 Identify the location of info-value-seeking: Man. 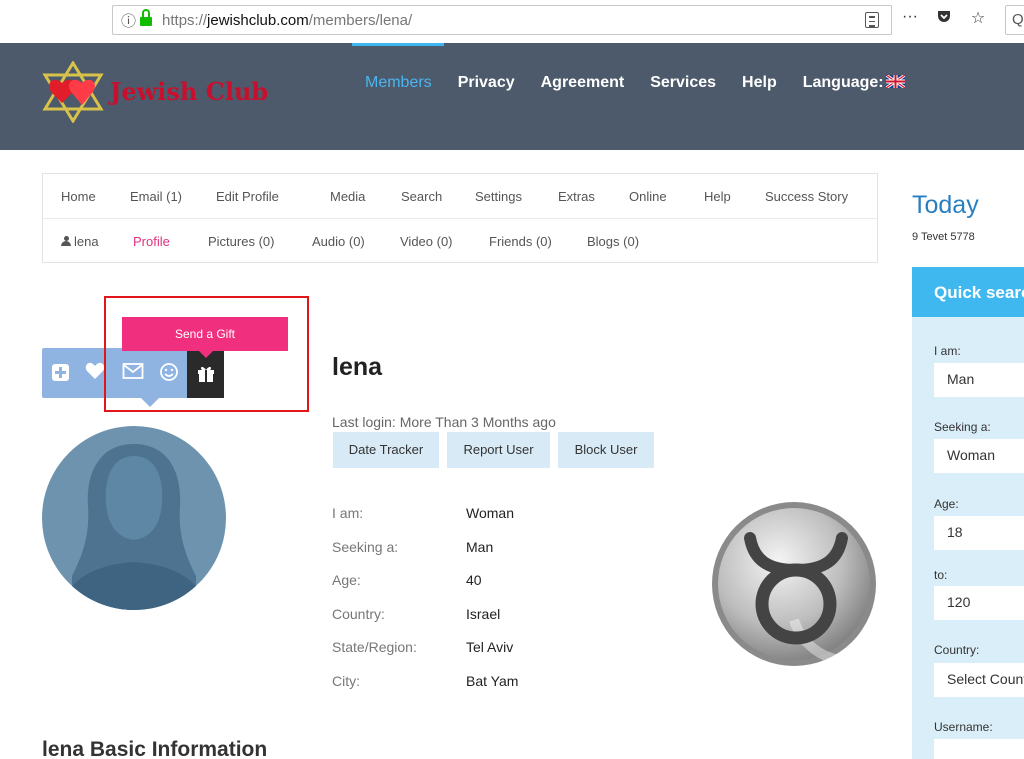
(480, 547).